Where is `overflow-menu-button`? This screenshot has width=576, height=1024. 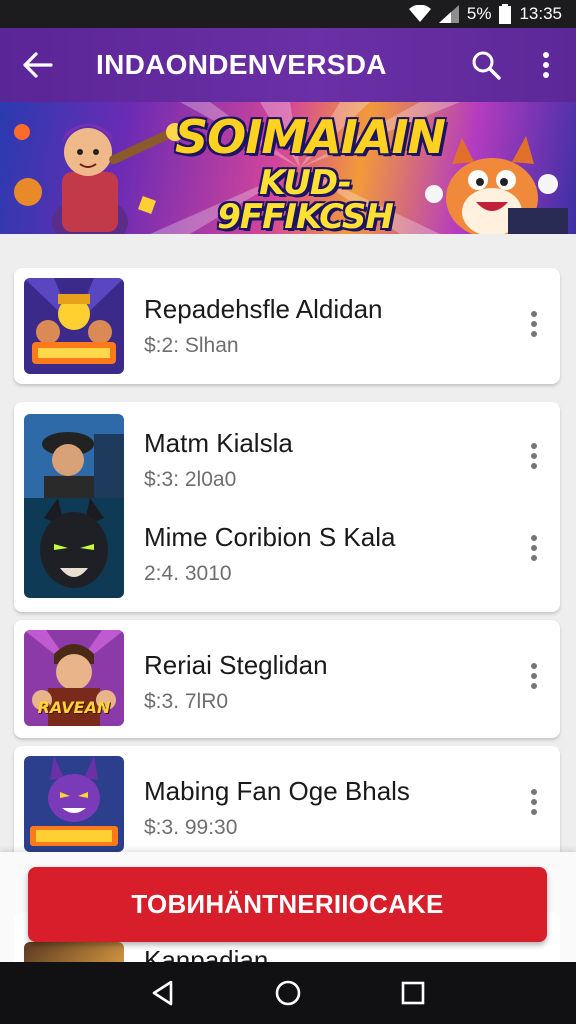
overflow-menu-button is located at coordinates (546, 65).